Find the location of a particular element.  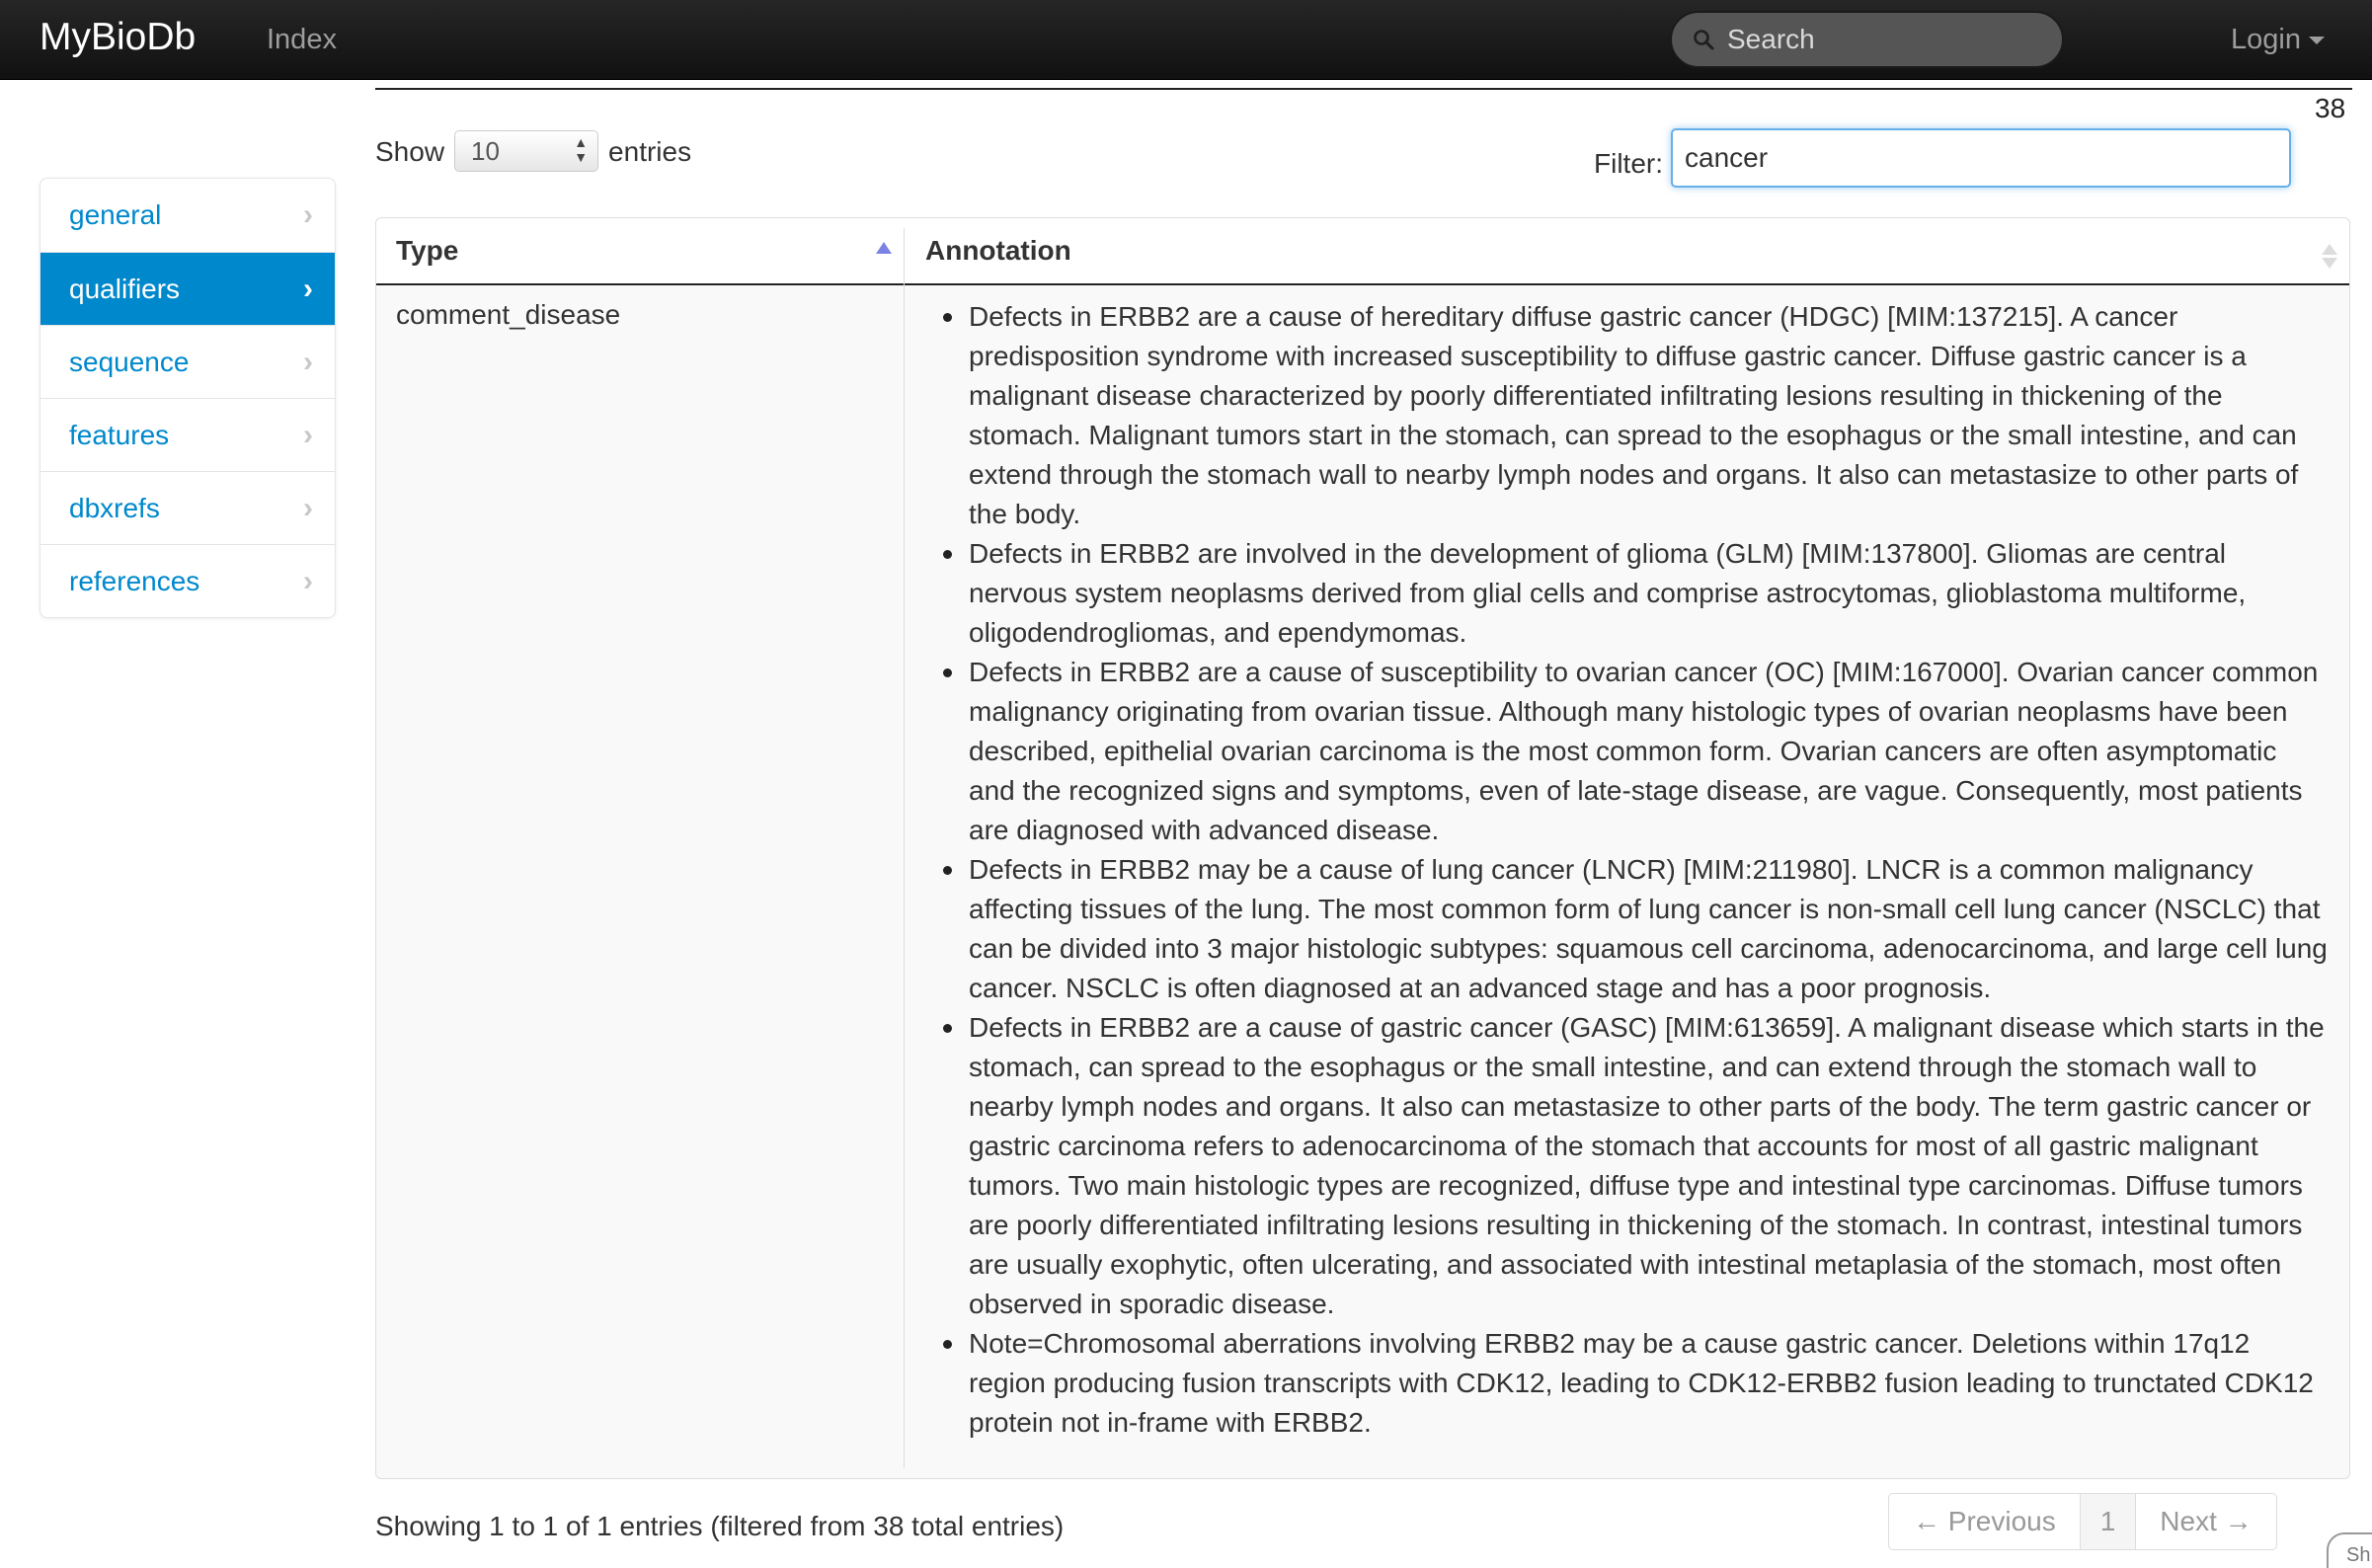

sidebar-item-label: general is located at coordinates (115, 214).